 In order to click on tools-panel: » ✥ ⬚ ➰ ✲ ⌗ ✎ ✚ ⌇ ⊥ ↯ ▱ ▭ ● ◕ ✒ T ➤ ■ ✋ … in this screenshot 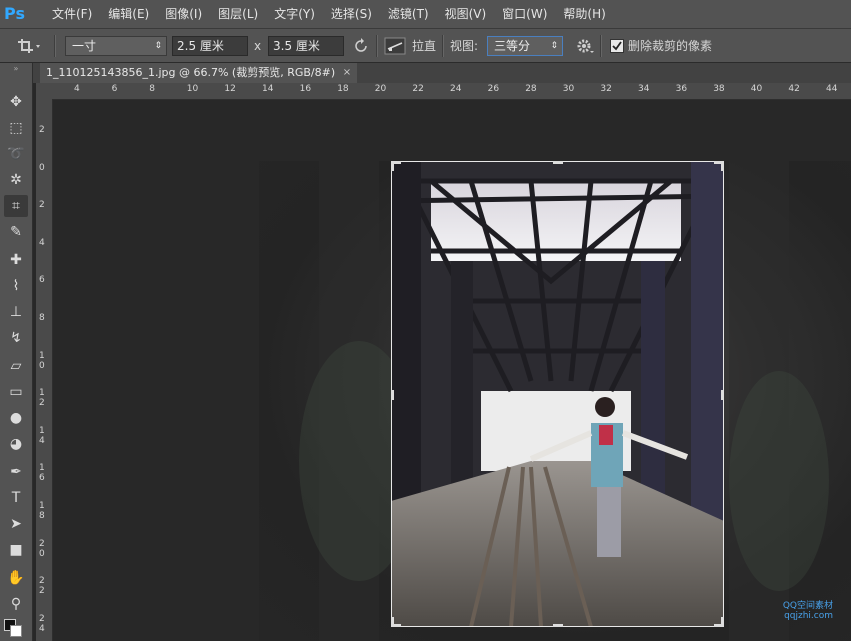, I will do `click(16, 352)`.